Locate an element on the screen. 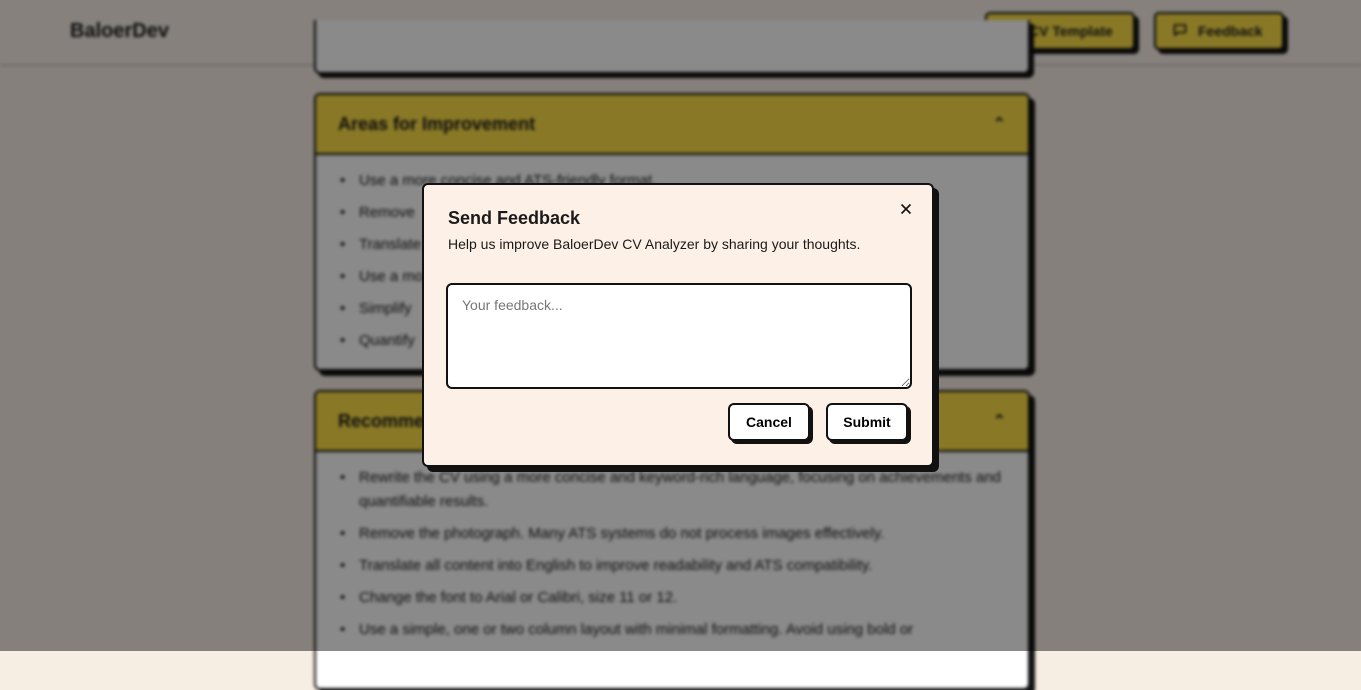 The height and width of the screenshot is (690, 1361). feedback-textarea is located at coordinates (679, 336).